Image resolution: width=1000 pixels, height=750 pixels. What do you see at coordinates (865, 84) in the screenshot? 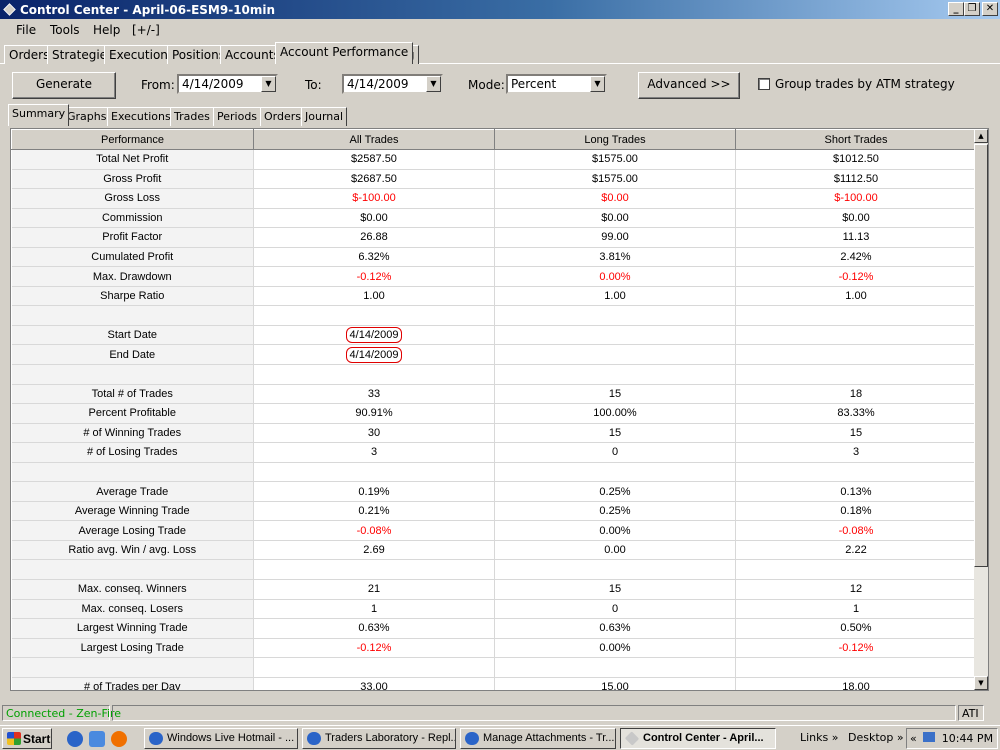
I see `group-atm-label: Group trades by ATM strategy` at bounding box center [865, 84].